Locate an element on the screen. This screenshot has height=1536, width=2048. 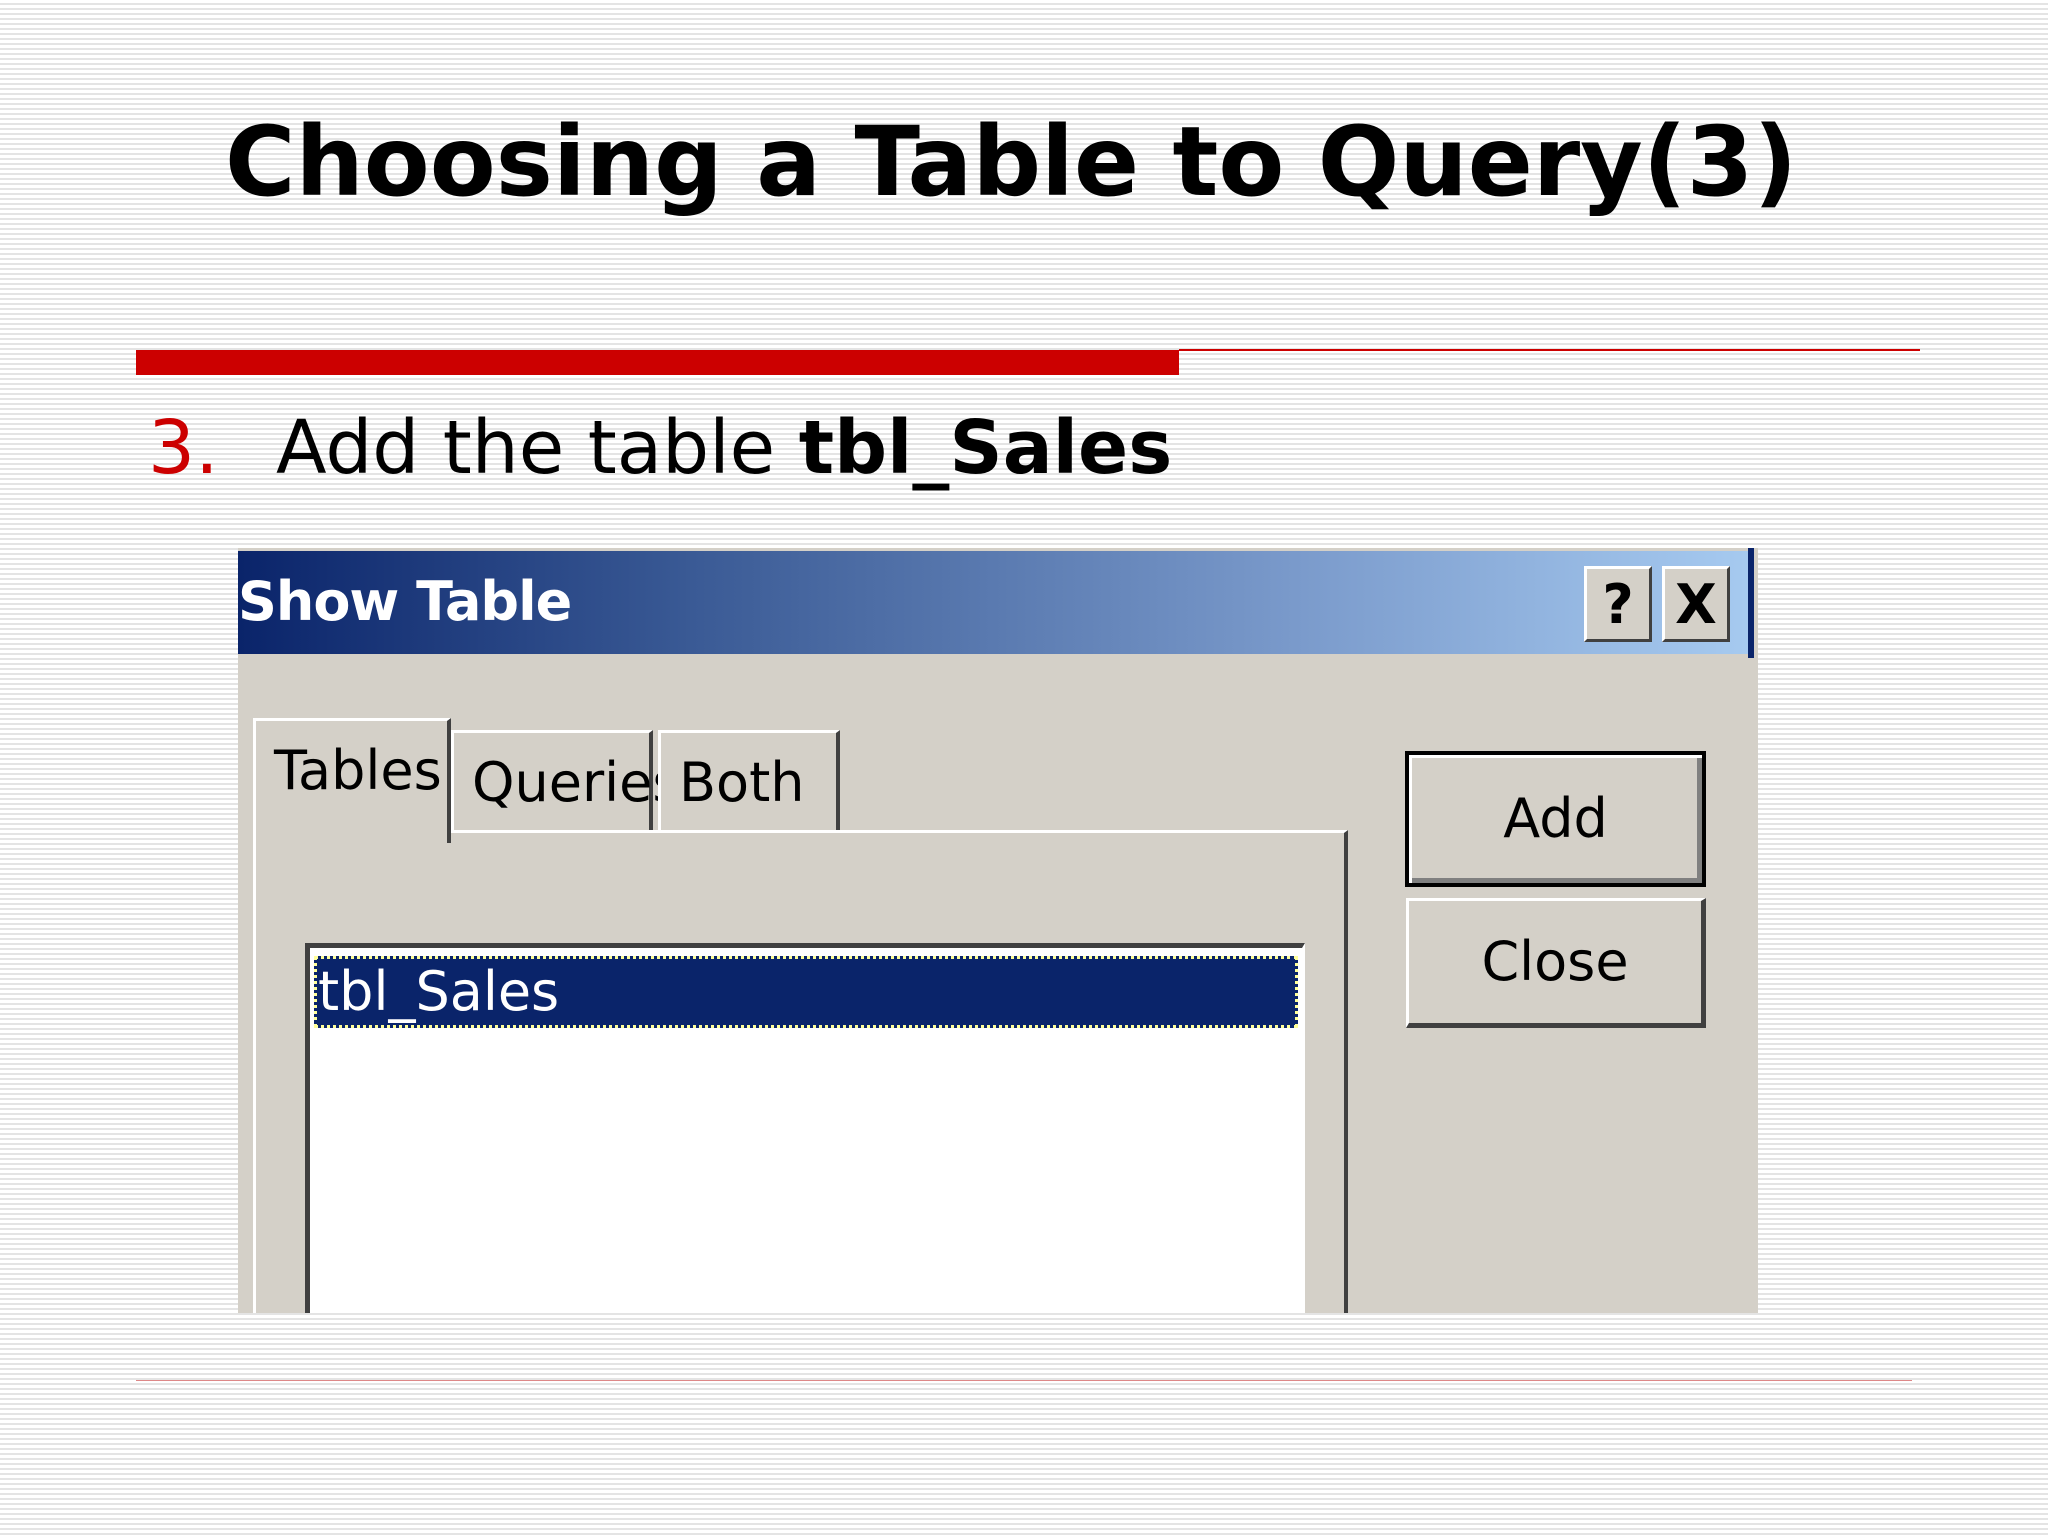
tab-queries: Queries is located at coordinates (566, 782).